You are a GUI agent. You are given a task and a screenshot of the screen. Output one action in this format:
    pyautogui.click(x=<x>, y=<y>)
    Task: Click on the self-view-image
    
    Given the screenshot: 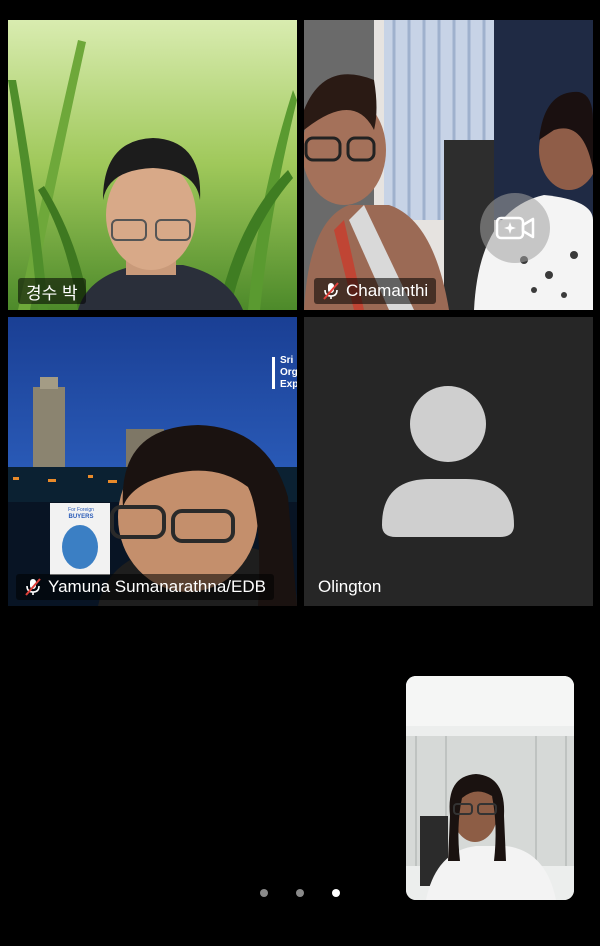 What is the action you would take?
    pyautogui.click(x=490, y=788)
    